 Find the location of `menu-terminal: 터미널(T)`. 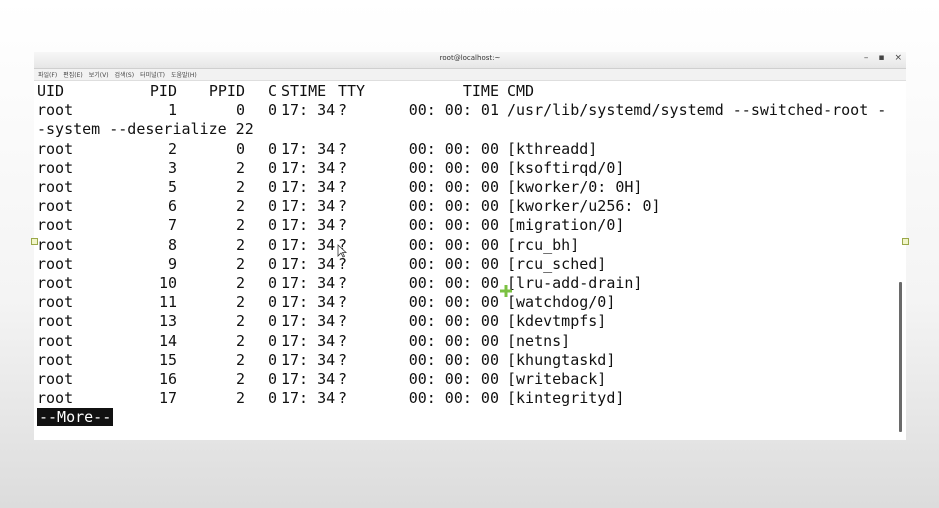

menu-terminal: 터미널(T) is located at coordinates (152, 74).